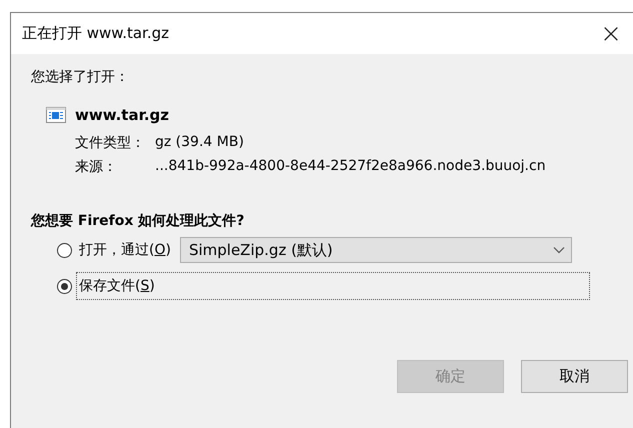 This screenshot has height=428, width=633. What do you see at coordinates (611, 33) in the screenshot?
I see `close-button: ×` at bounding box center [611, 33].